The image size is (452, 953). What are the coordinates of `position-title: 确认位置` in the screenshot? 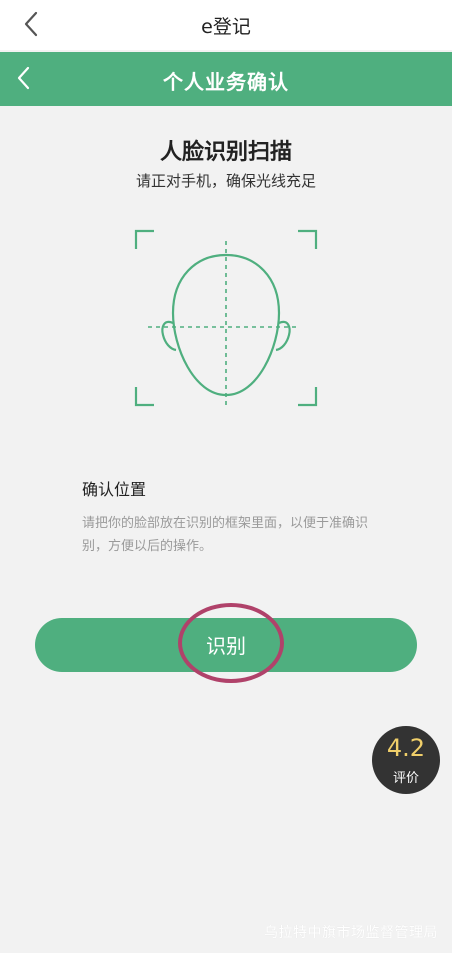 It's located at (114, 489).